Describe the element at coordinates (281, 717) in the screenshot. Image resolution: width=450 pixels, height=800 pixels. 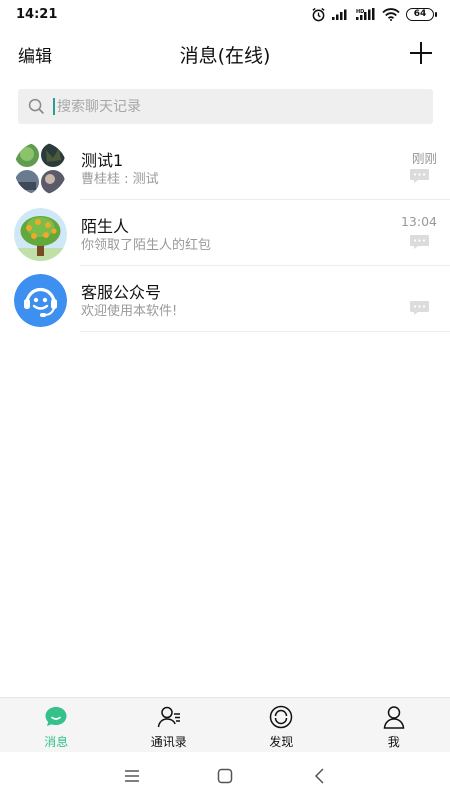
I see `discover-icon` at that location.